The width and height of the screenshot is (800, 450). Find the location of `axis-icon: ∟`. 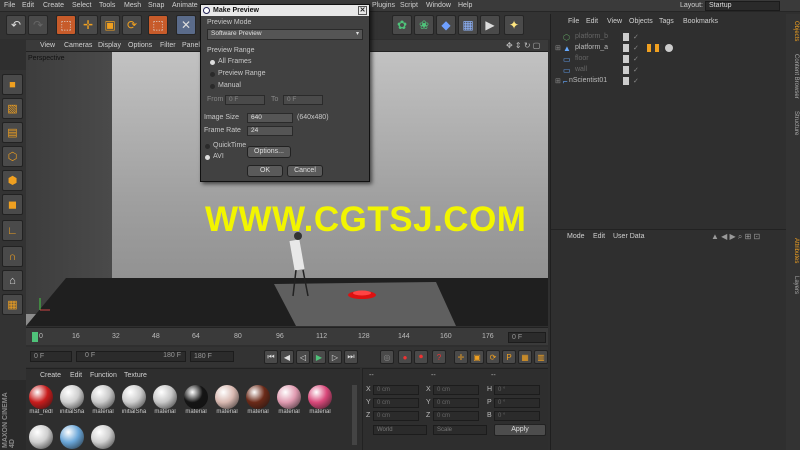

axis-icon: ∟ is located at coordinates (12, 230).